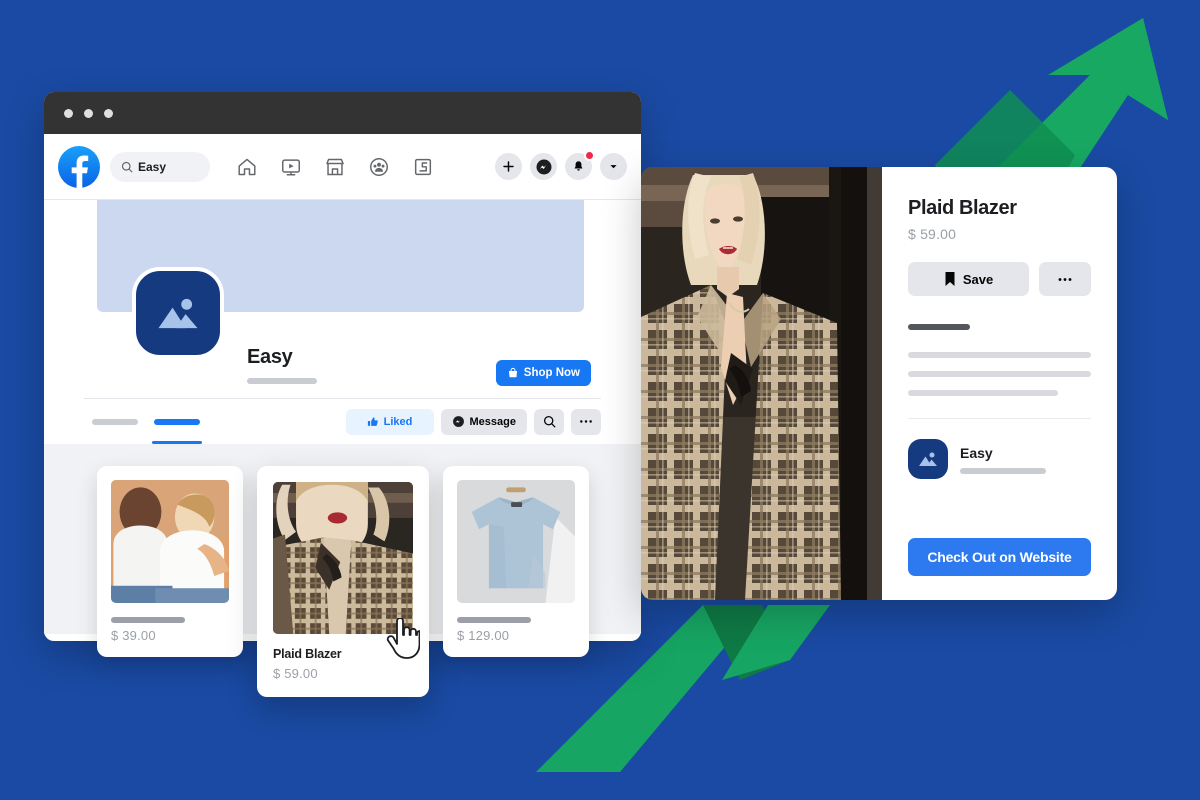 The image size is (1200, 800). What do you see at coordinates (152, 166) in the screenshot?
I see `search-input-value: Easy` at bounding box center [152, 166].